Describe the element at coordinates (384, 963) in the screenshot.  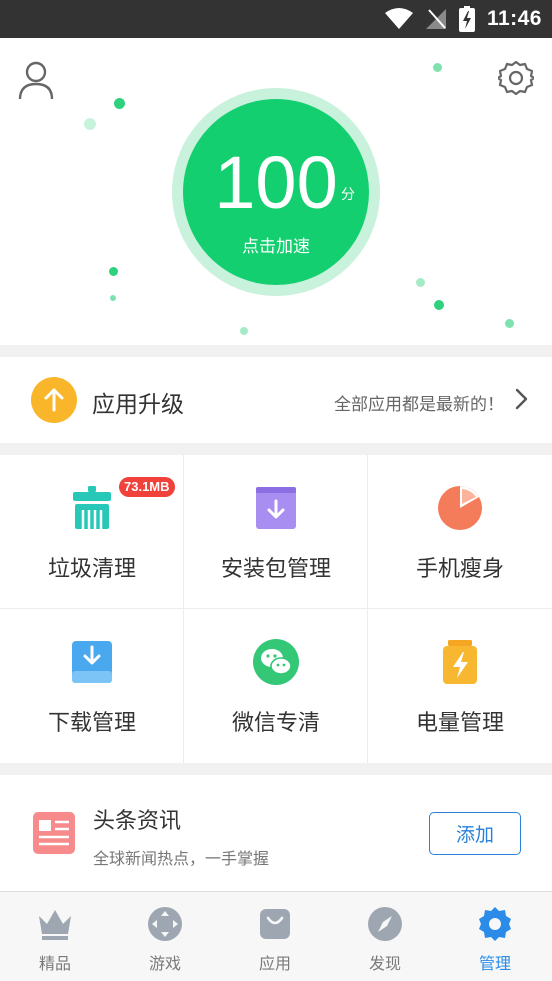
I see `nav-label: 发现` at that location.